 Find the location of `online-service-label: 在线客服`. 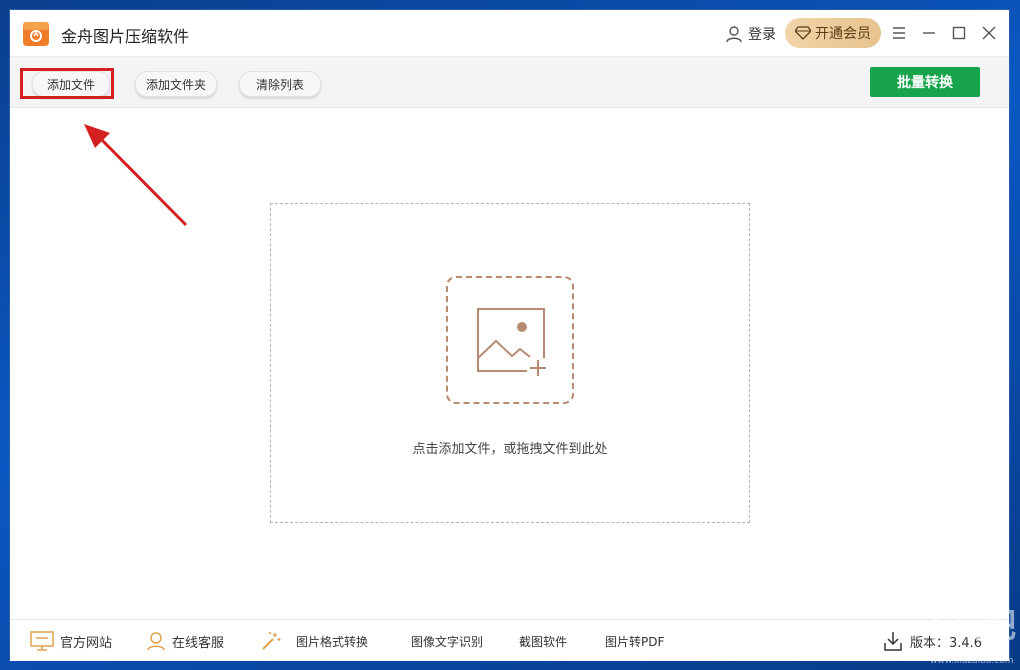

online-service-label: 在线客服 is located at coordinates (198, 643).